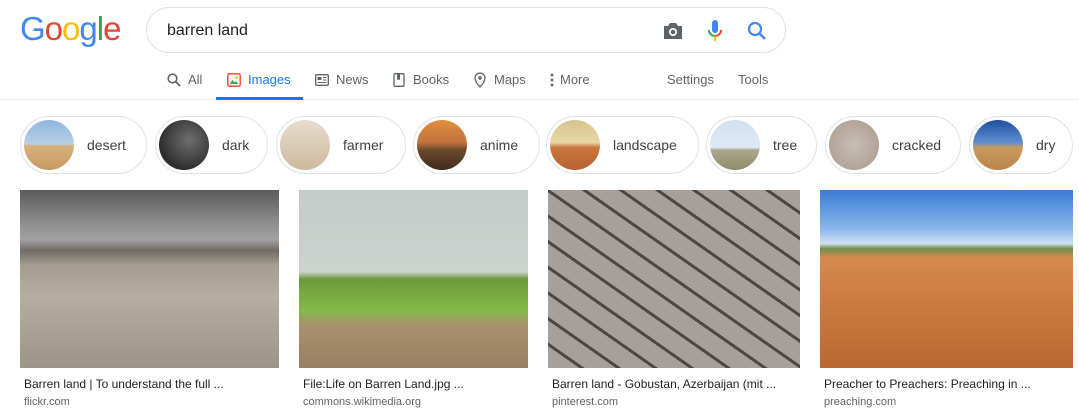 This screenshot has height=419, width=1079. I want to click on chip-label: desert, so click(106, 145).